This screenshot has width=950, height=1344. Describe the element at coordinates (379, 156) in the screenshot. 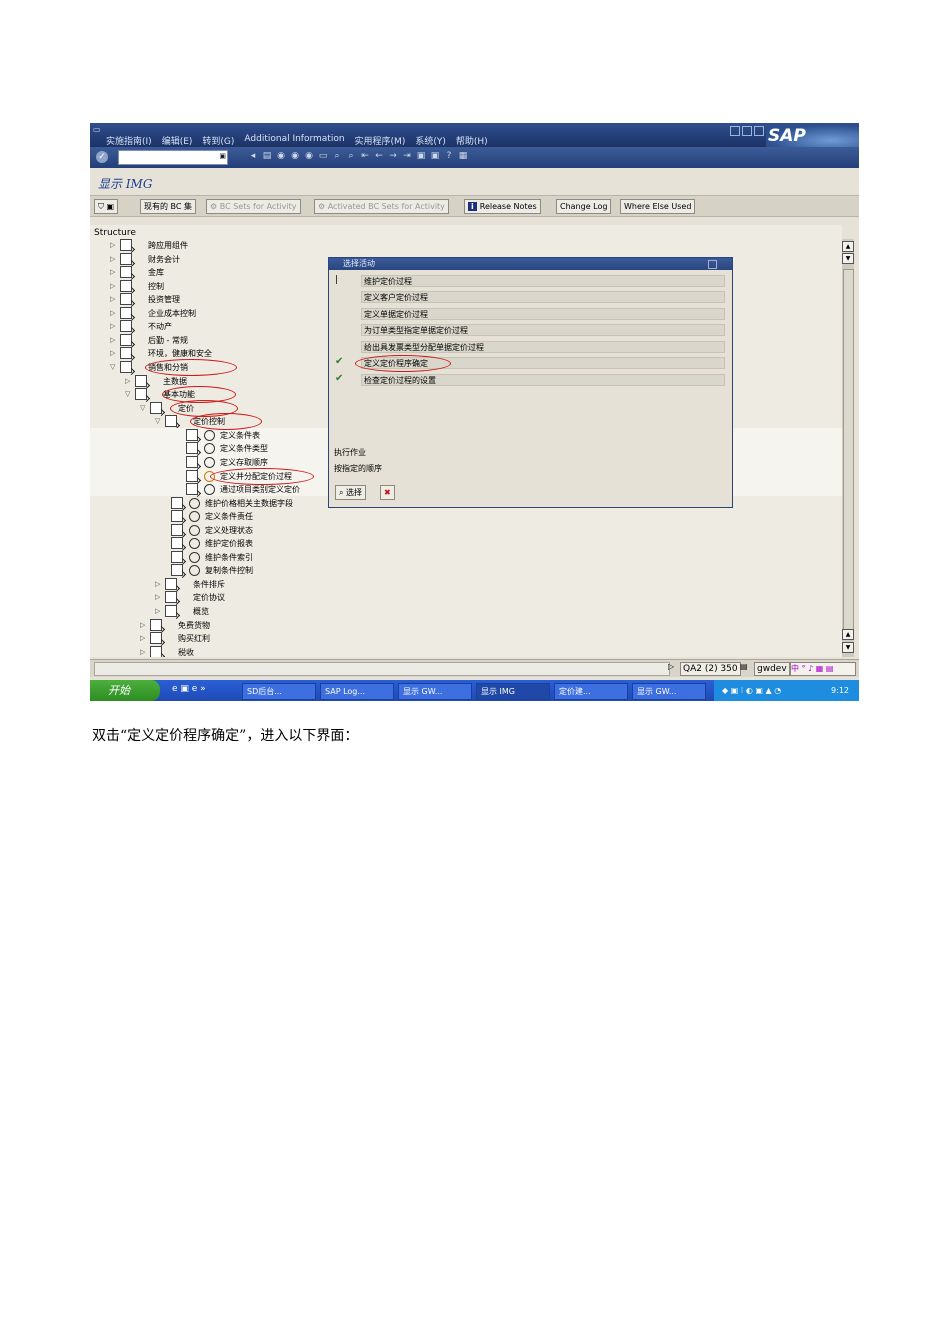

I see `prev-page-icon: ←` at that location.